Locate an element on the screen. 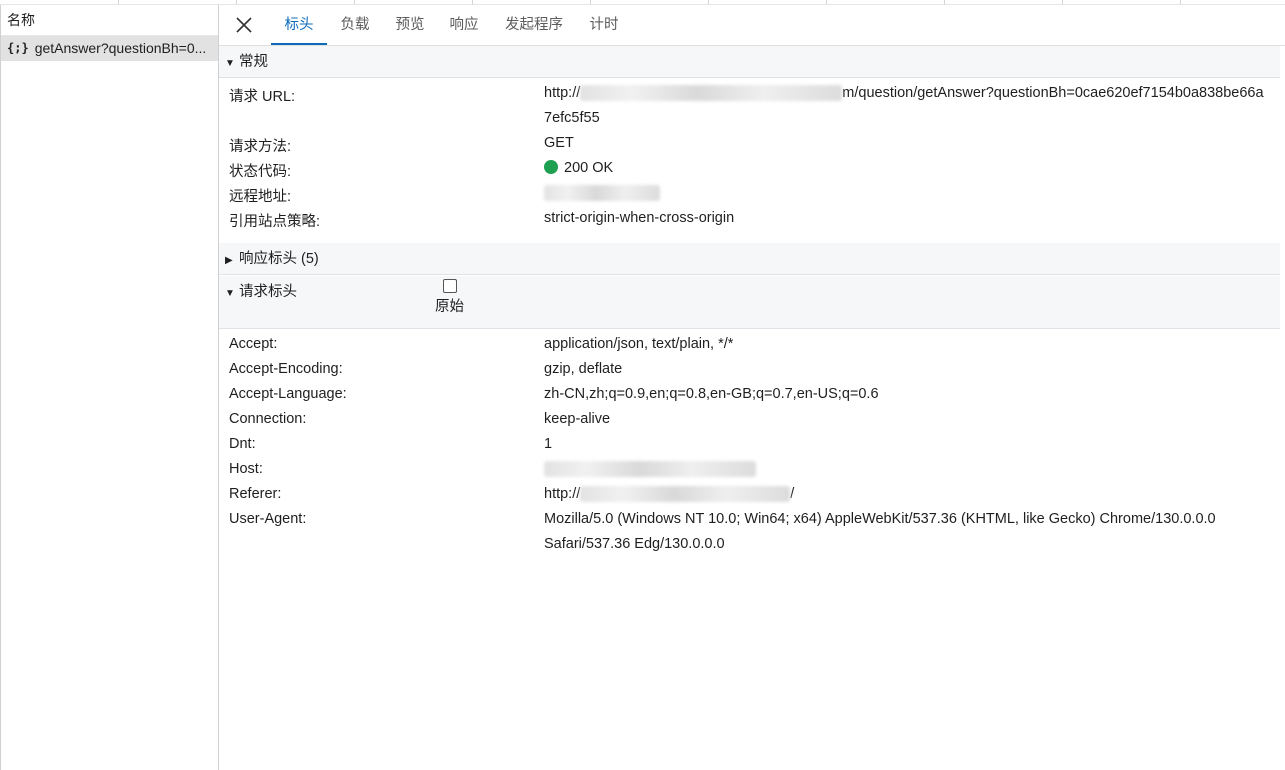 The height and width of the screenshot is (770, 1285). accept-encoding-value: gzip, deflate is located at coordinates (583, 369).